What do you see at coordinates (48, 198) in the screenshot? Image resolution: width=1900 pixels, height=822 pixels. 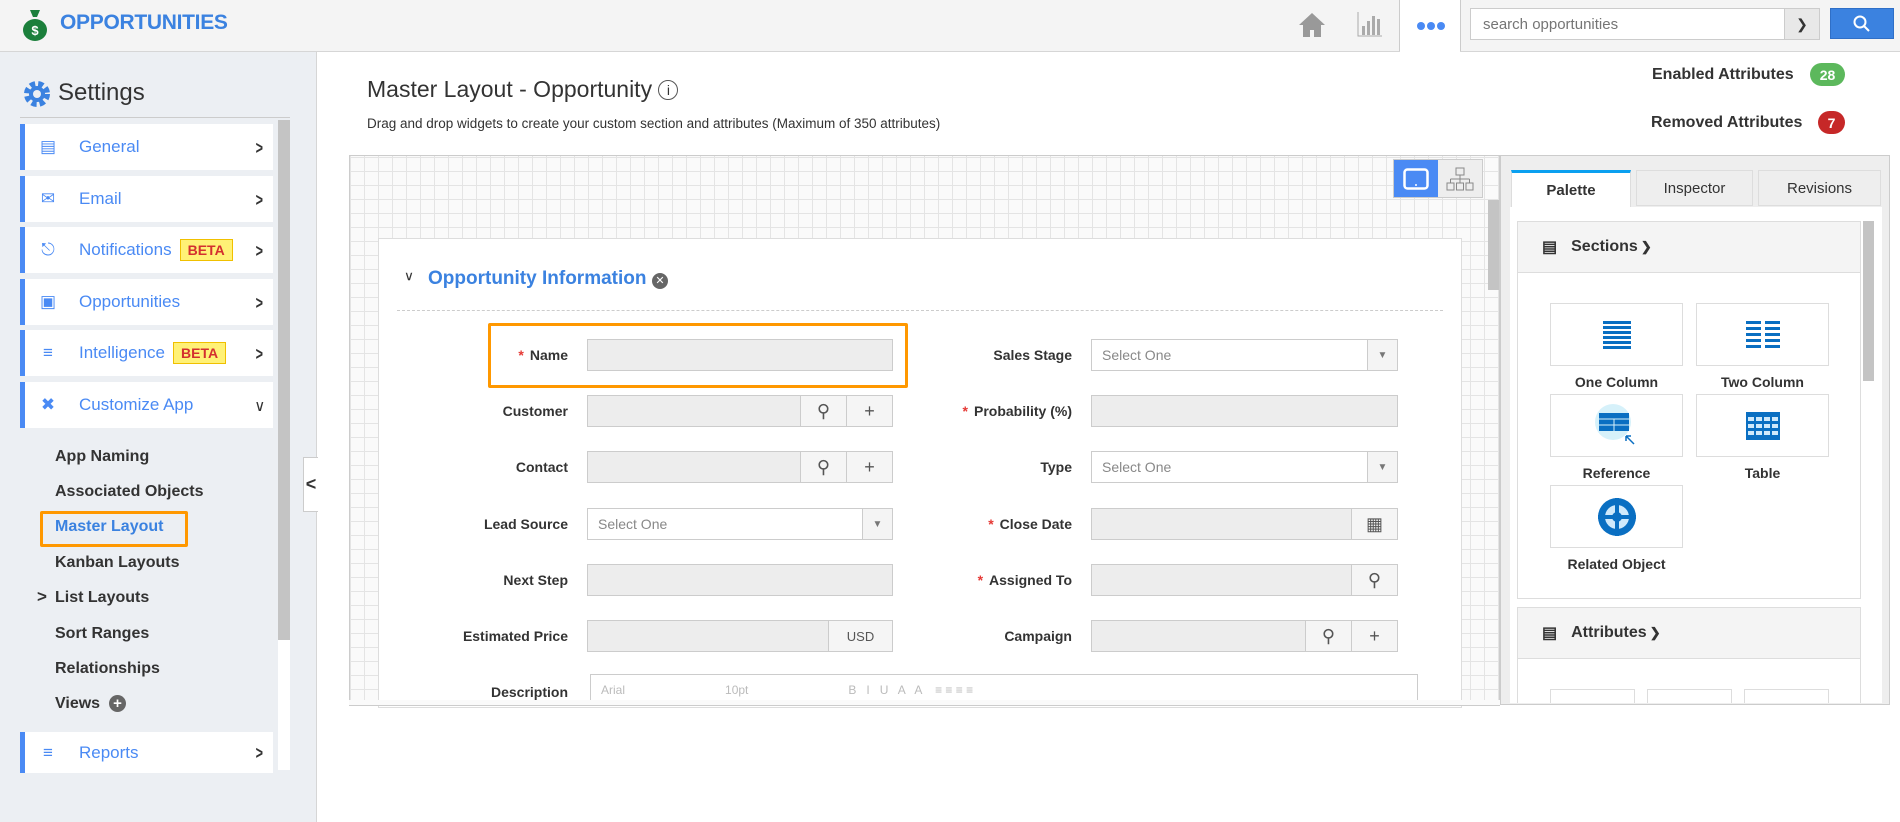 I see `envelope-icon: ✉` at bounding box center [48, 198].